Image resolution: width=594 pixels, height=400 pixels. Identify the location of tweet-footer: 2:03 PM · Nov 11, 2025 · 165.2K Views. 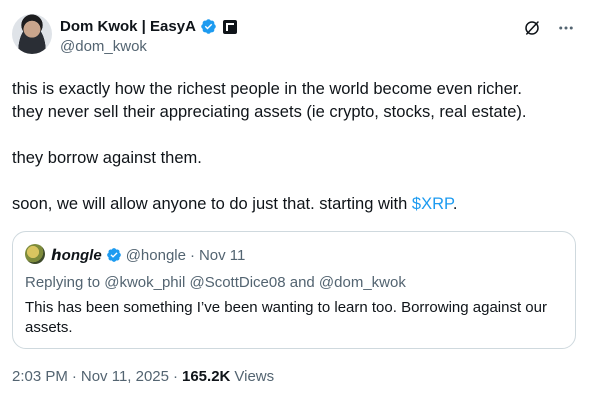
(143, 376).